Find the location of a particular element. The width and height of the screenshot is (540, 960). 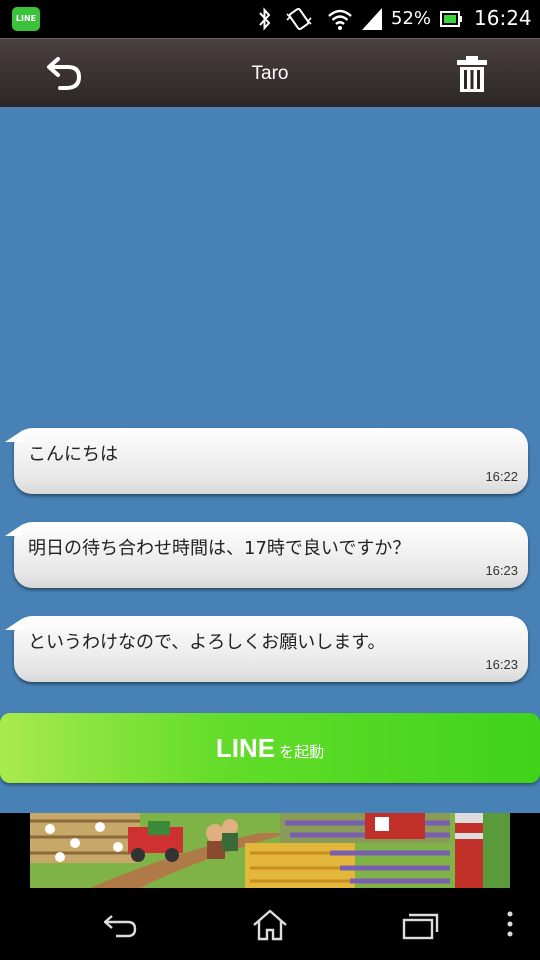

launch-line-button: LINE を起動 is located at coordinates (270, 748).